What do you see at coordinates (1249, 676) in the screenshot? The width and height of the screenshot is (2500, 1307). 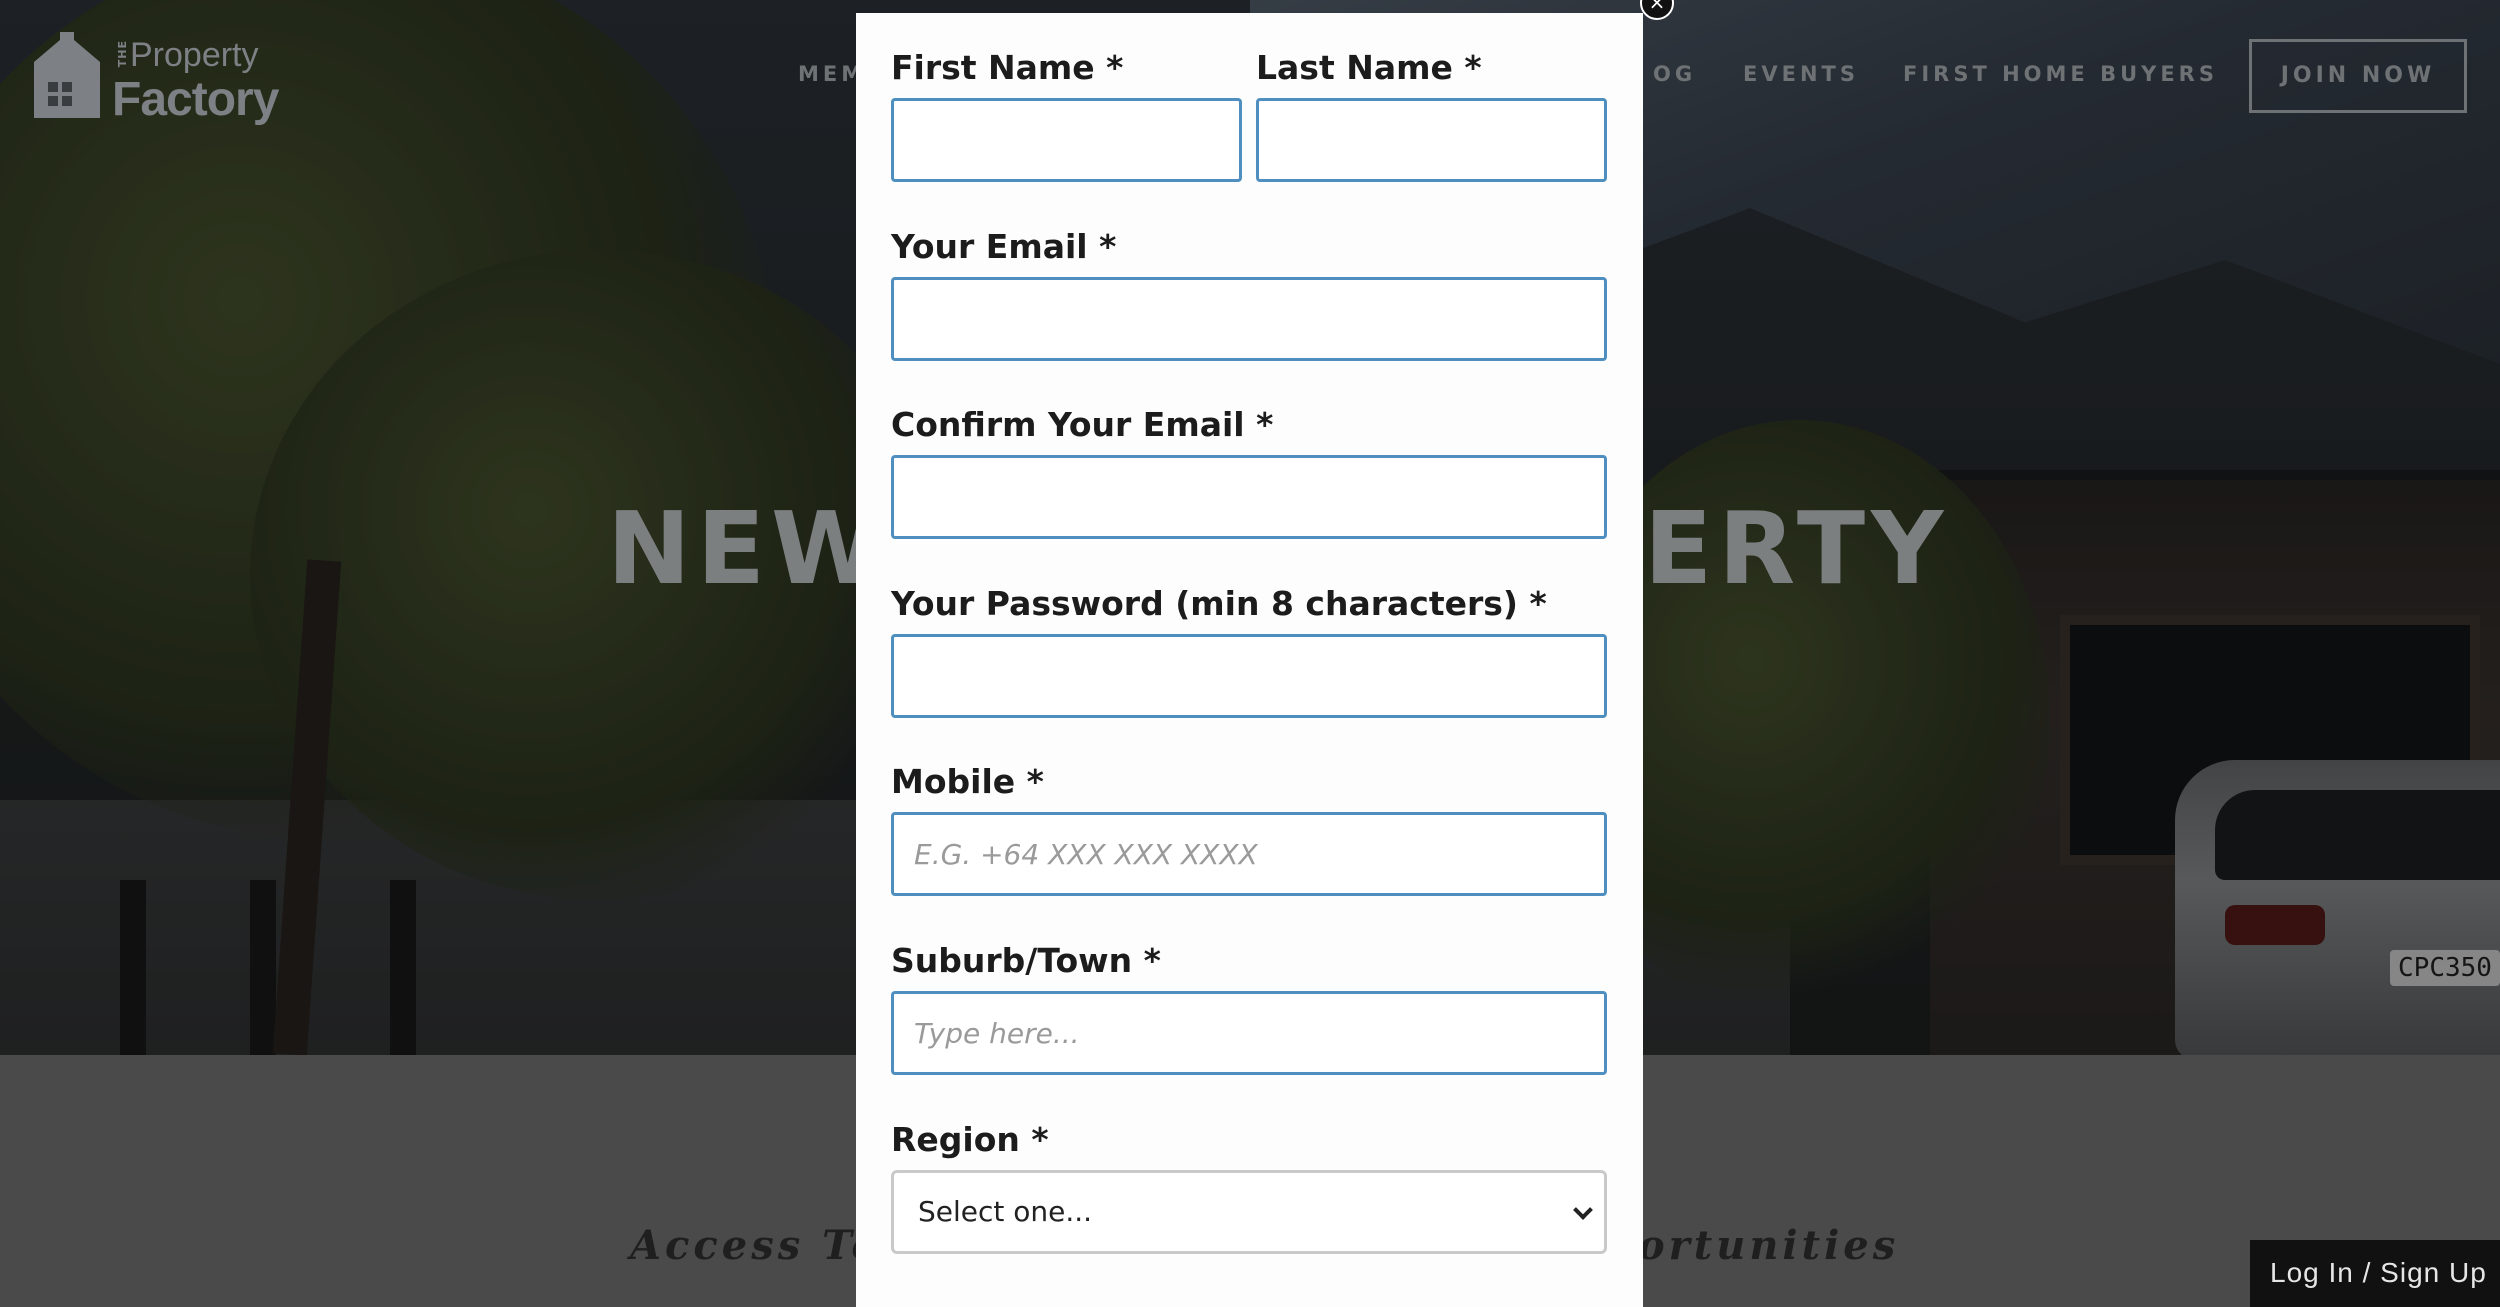 I see `password-input` at bounding box center [1249, 676].